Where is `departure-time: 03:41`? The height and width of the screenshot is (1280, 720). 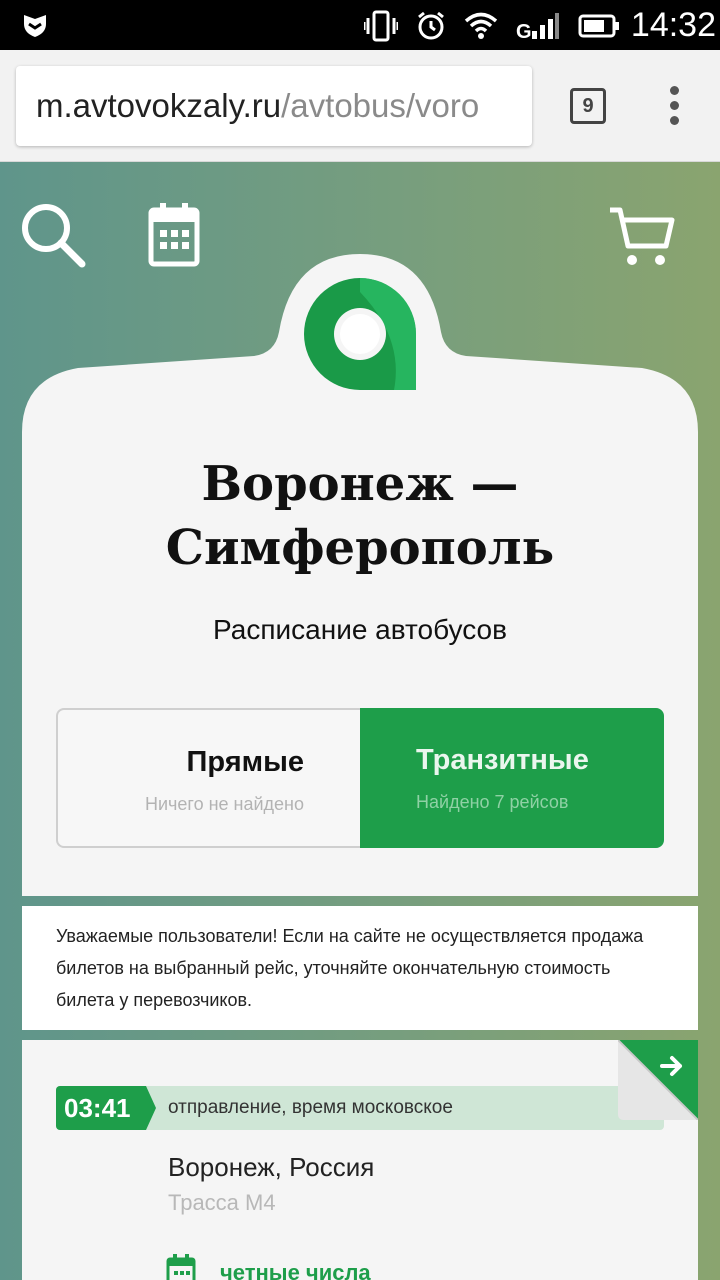 departure-time: 03:41 is located at coordinates (101, 1108).